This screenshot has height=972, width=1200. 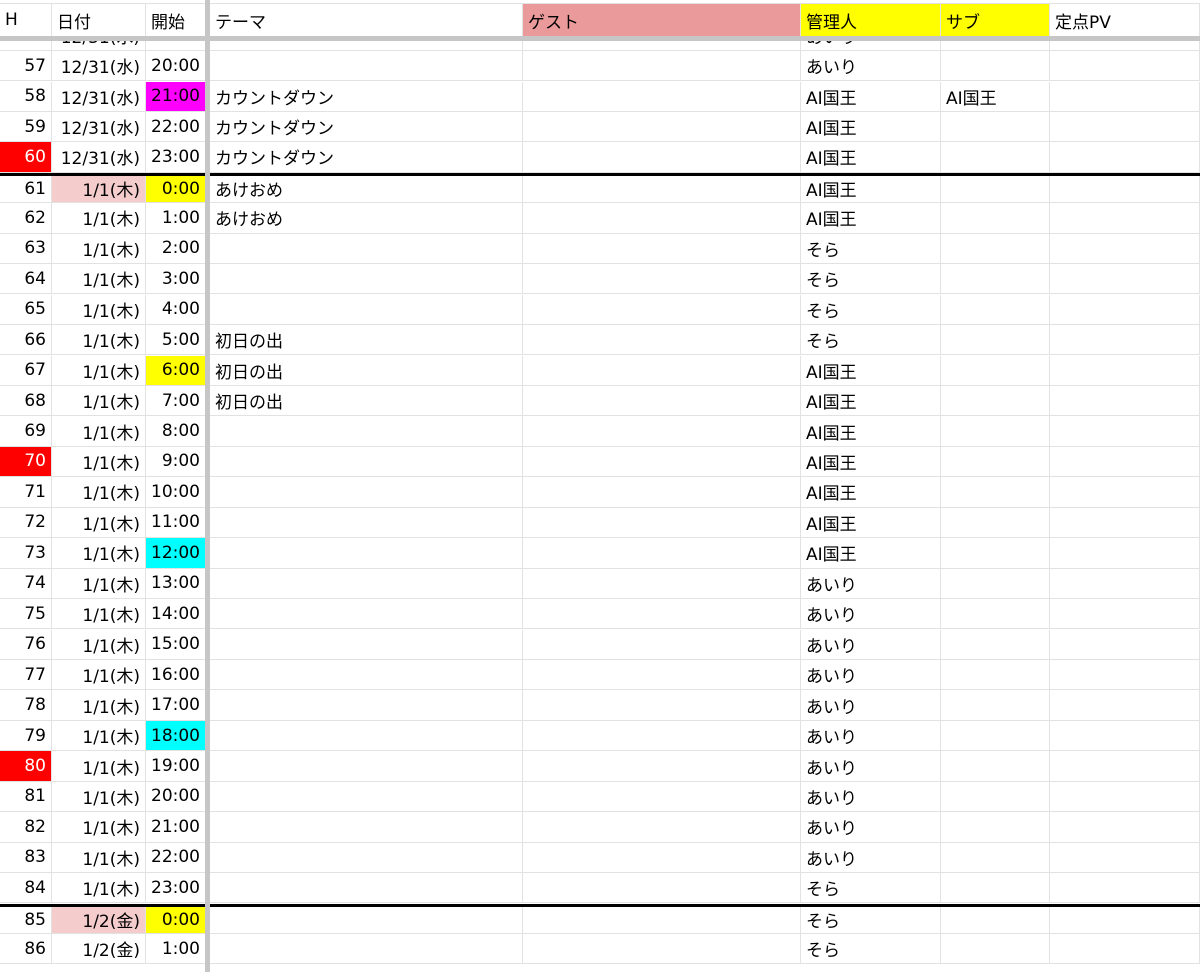 I want to click on cell-h: 81, so click(x=26, y=796).